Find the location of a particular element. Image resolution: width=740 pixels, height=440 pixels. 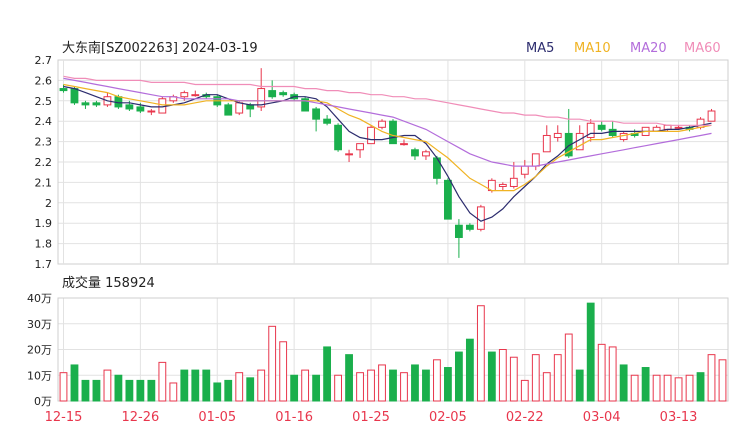

price-tick-label: 2.7 is located at coordinates (44, 60).